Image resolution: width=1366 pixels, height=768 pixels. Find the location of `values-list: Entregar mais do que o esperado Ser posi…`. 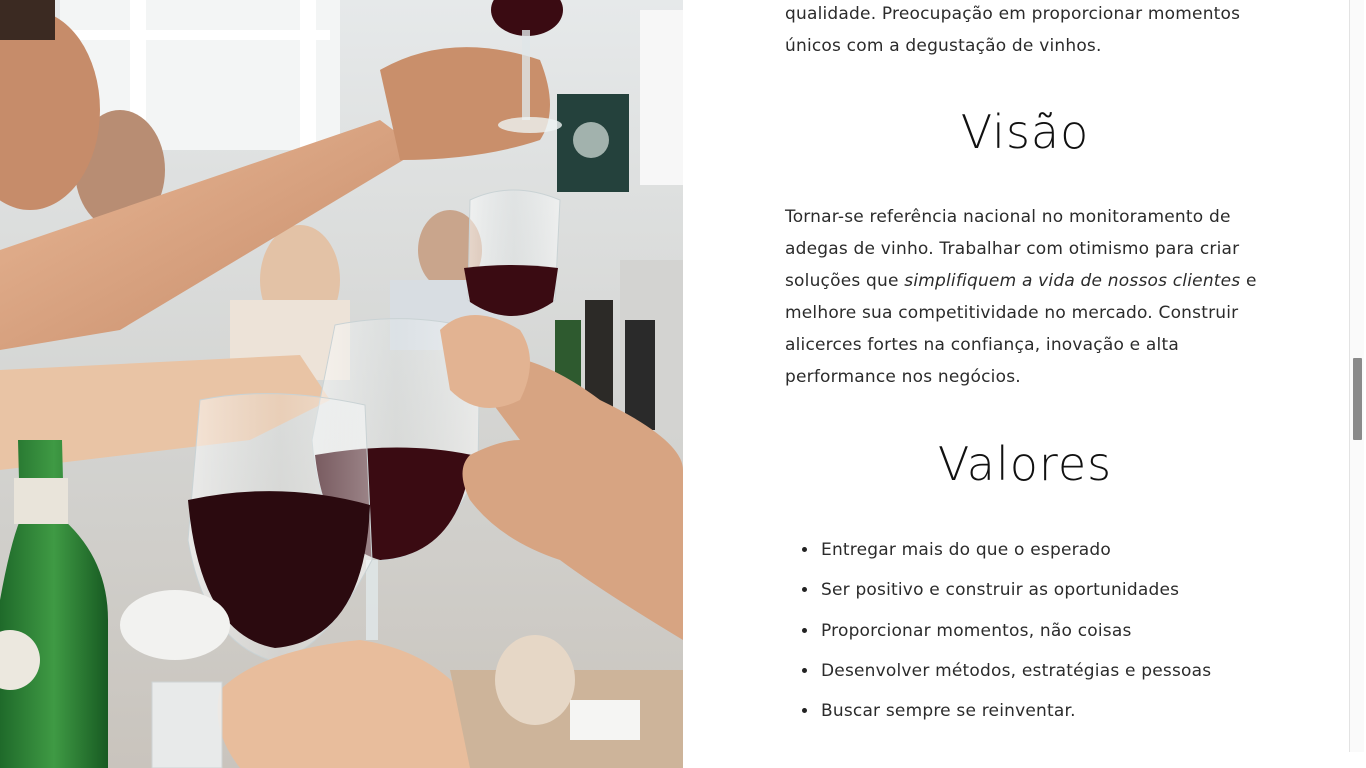

values-list: Entregar mais do que o esperado Ser posi… is located at coordinates (1028, 630).